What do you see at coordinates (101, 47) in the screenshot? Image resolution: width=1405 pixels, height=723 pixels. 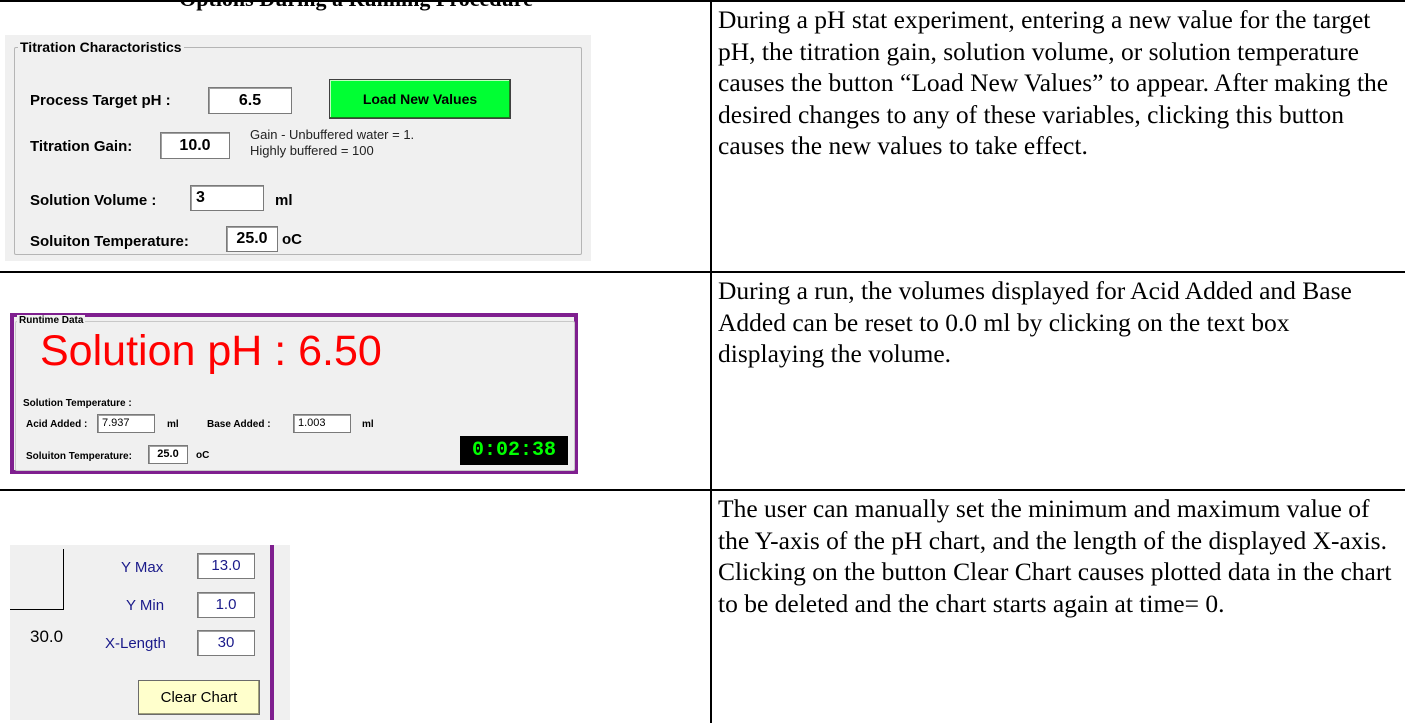 I see `titration-group-title: Titration Charactoristics` at bounding box center [101, 47].